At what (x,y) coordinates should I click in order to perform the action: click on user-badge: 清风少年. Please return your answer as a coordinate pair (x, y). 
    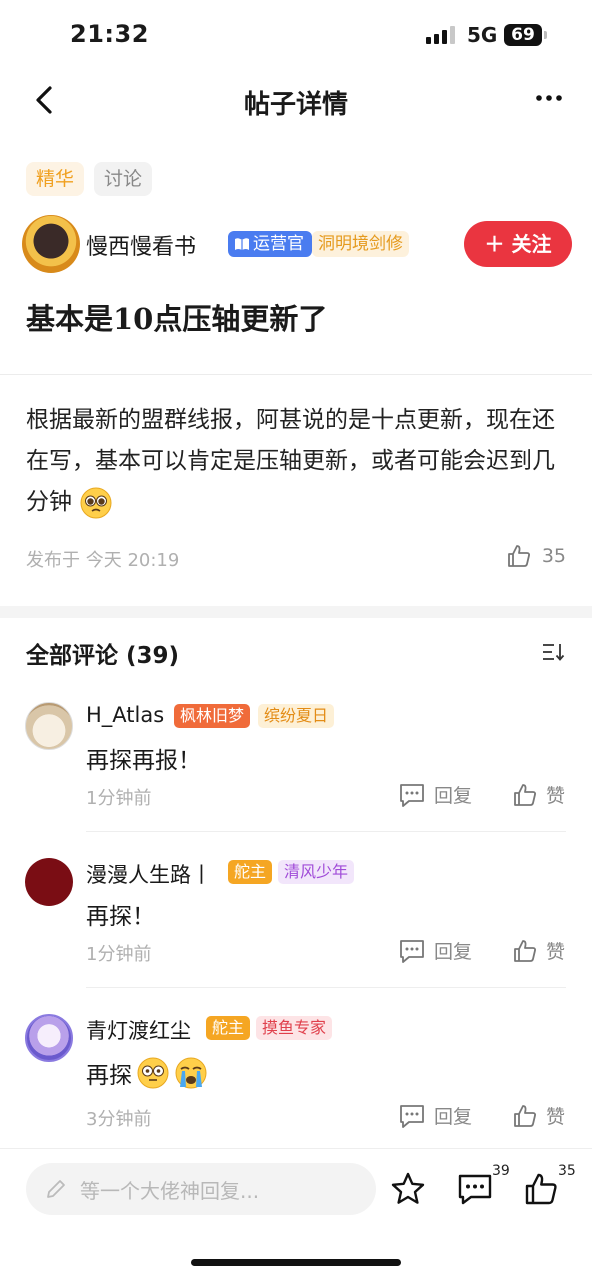
    Looking at the image, I should click on (316, 872).